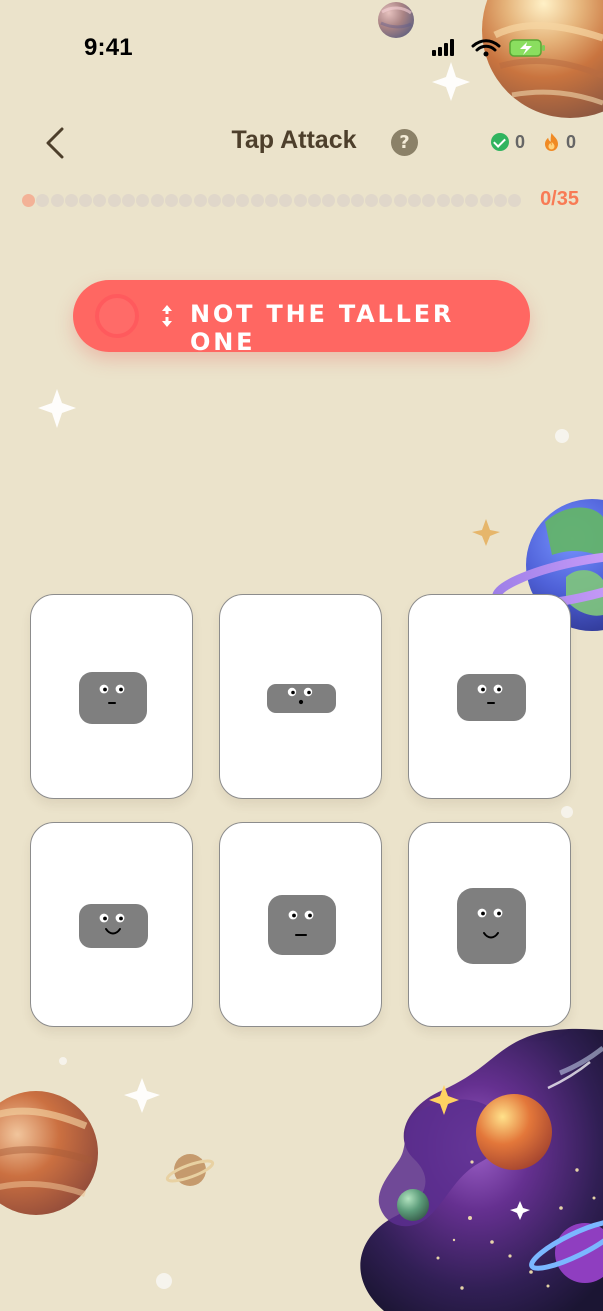 The image size is (603, 1311). I want to click on level-progress: 0/35, so click(302, 200).